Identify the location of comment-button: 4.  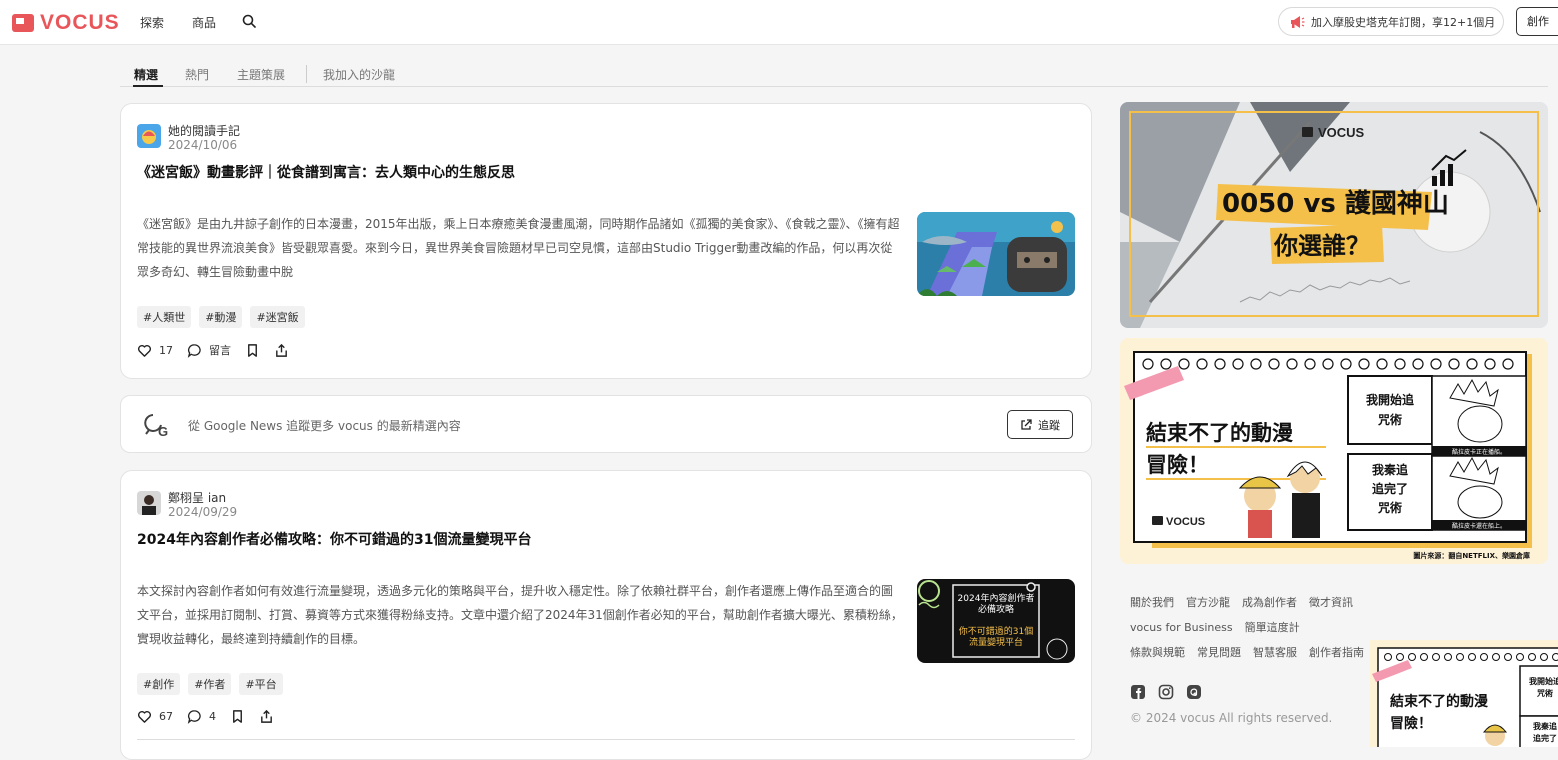
(201, 716).